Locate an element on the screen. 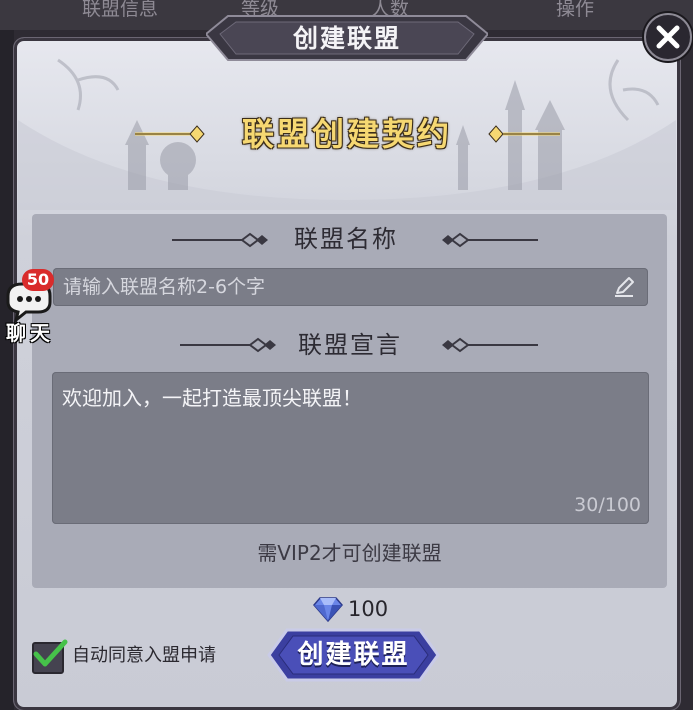 The image size is (693, 710). alliance-declaration-heading: 联盟宣言 is located at coordinates (350, 345).